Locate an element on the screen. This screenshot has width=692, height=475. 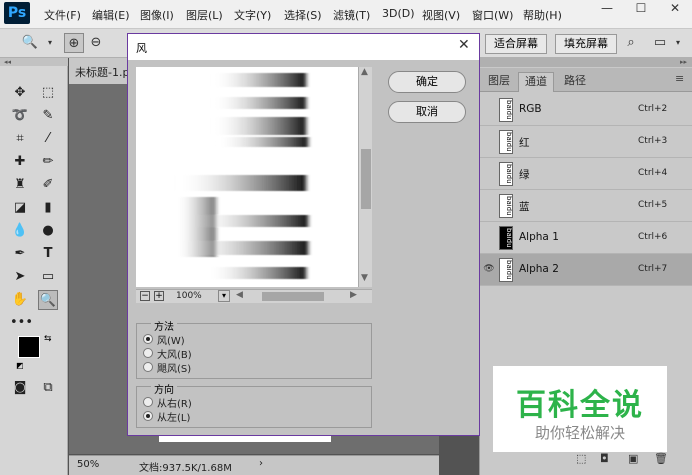
hscroll-thumb is located at coordinates (293, 296).